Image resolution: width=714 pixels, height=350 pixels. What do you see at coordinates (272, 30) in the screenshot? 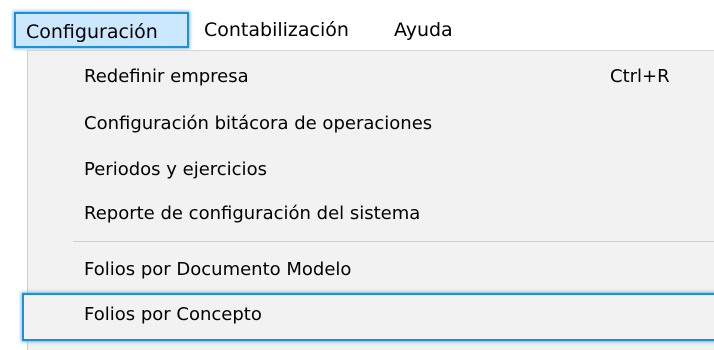
I see `menu-contabilizacion: Contabilización` at bounding box center [272, 30].